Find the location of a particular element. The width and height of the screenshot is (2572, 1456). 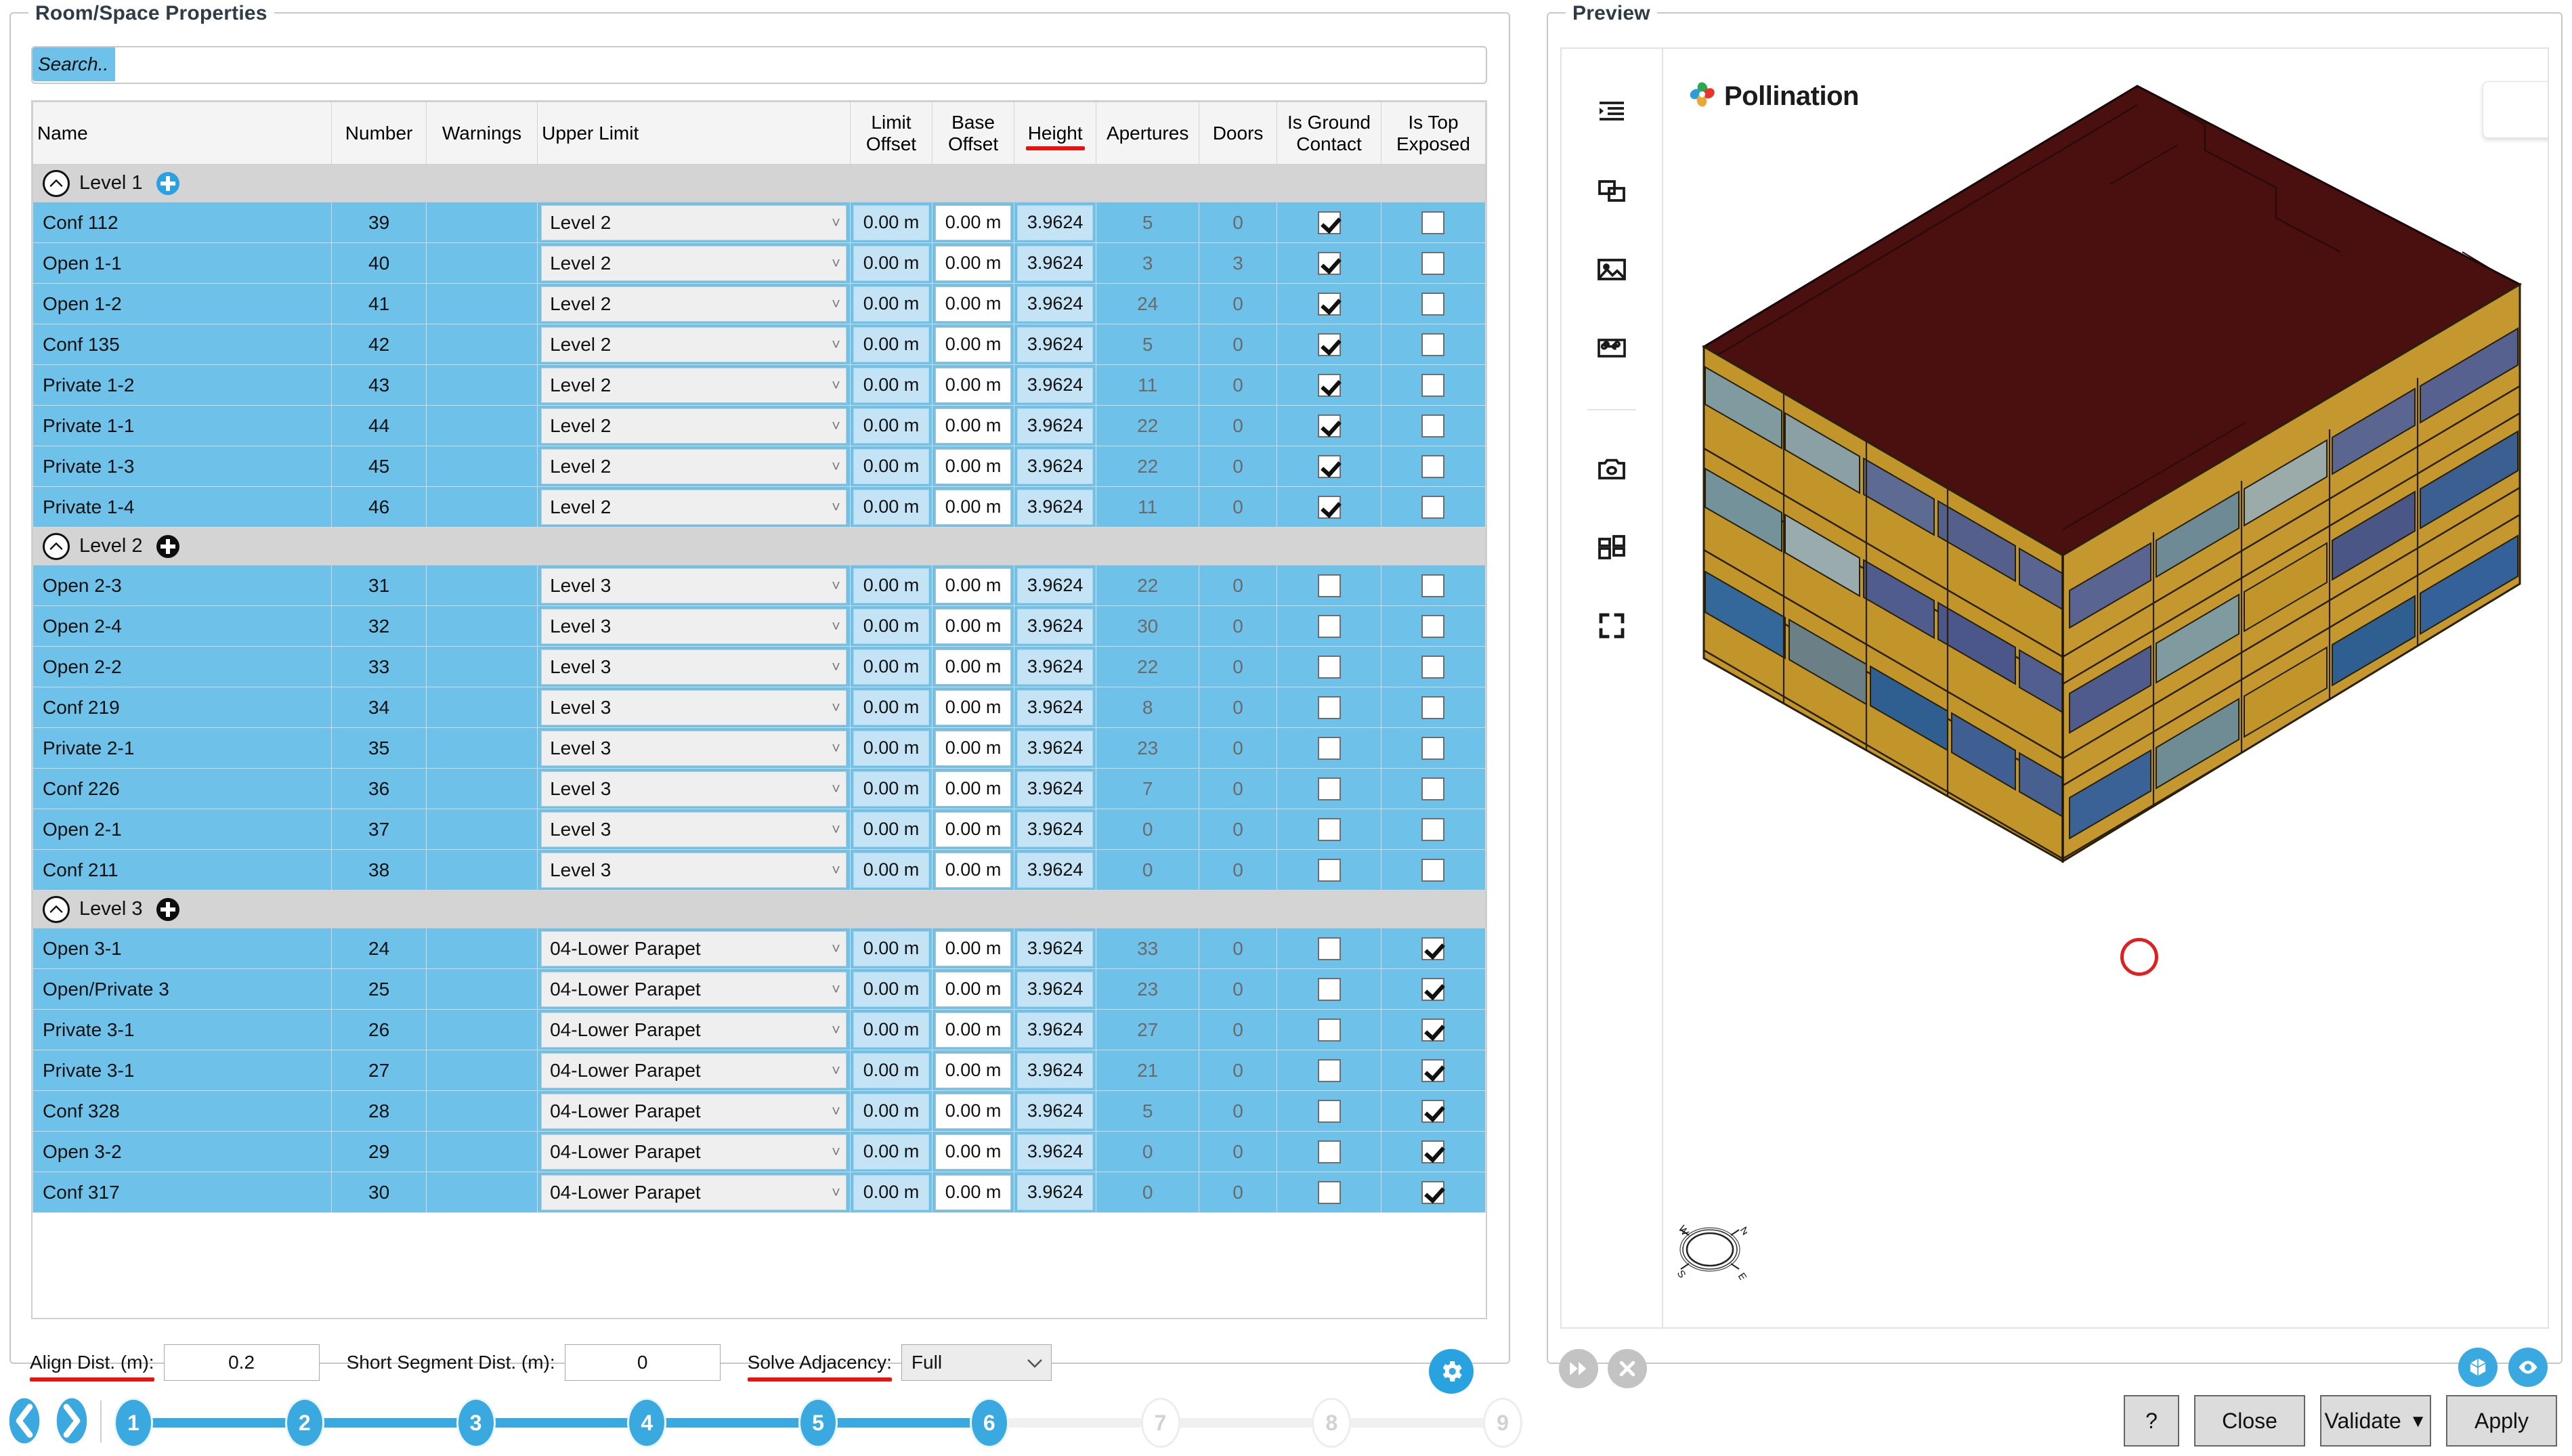

cell-number: 45 is located at coordinates (379, 467).